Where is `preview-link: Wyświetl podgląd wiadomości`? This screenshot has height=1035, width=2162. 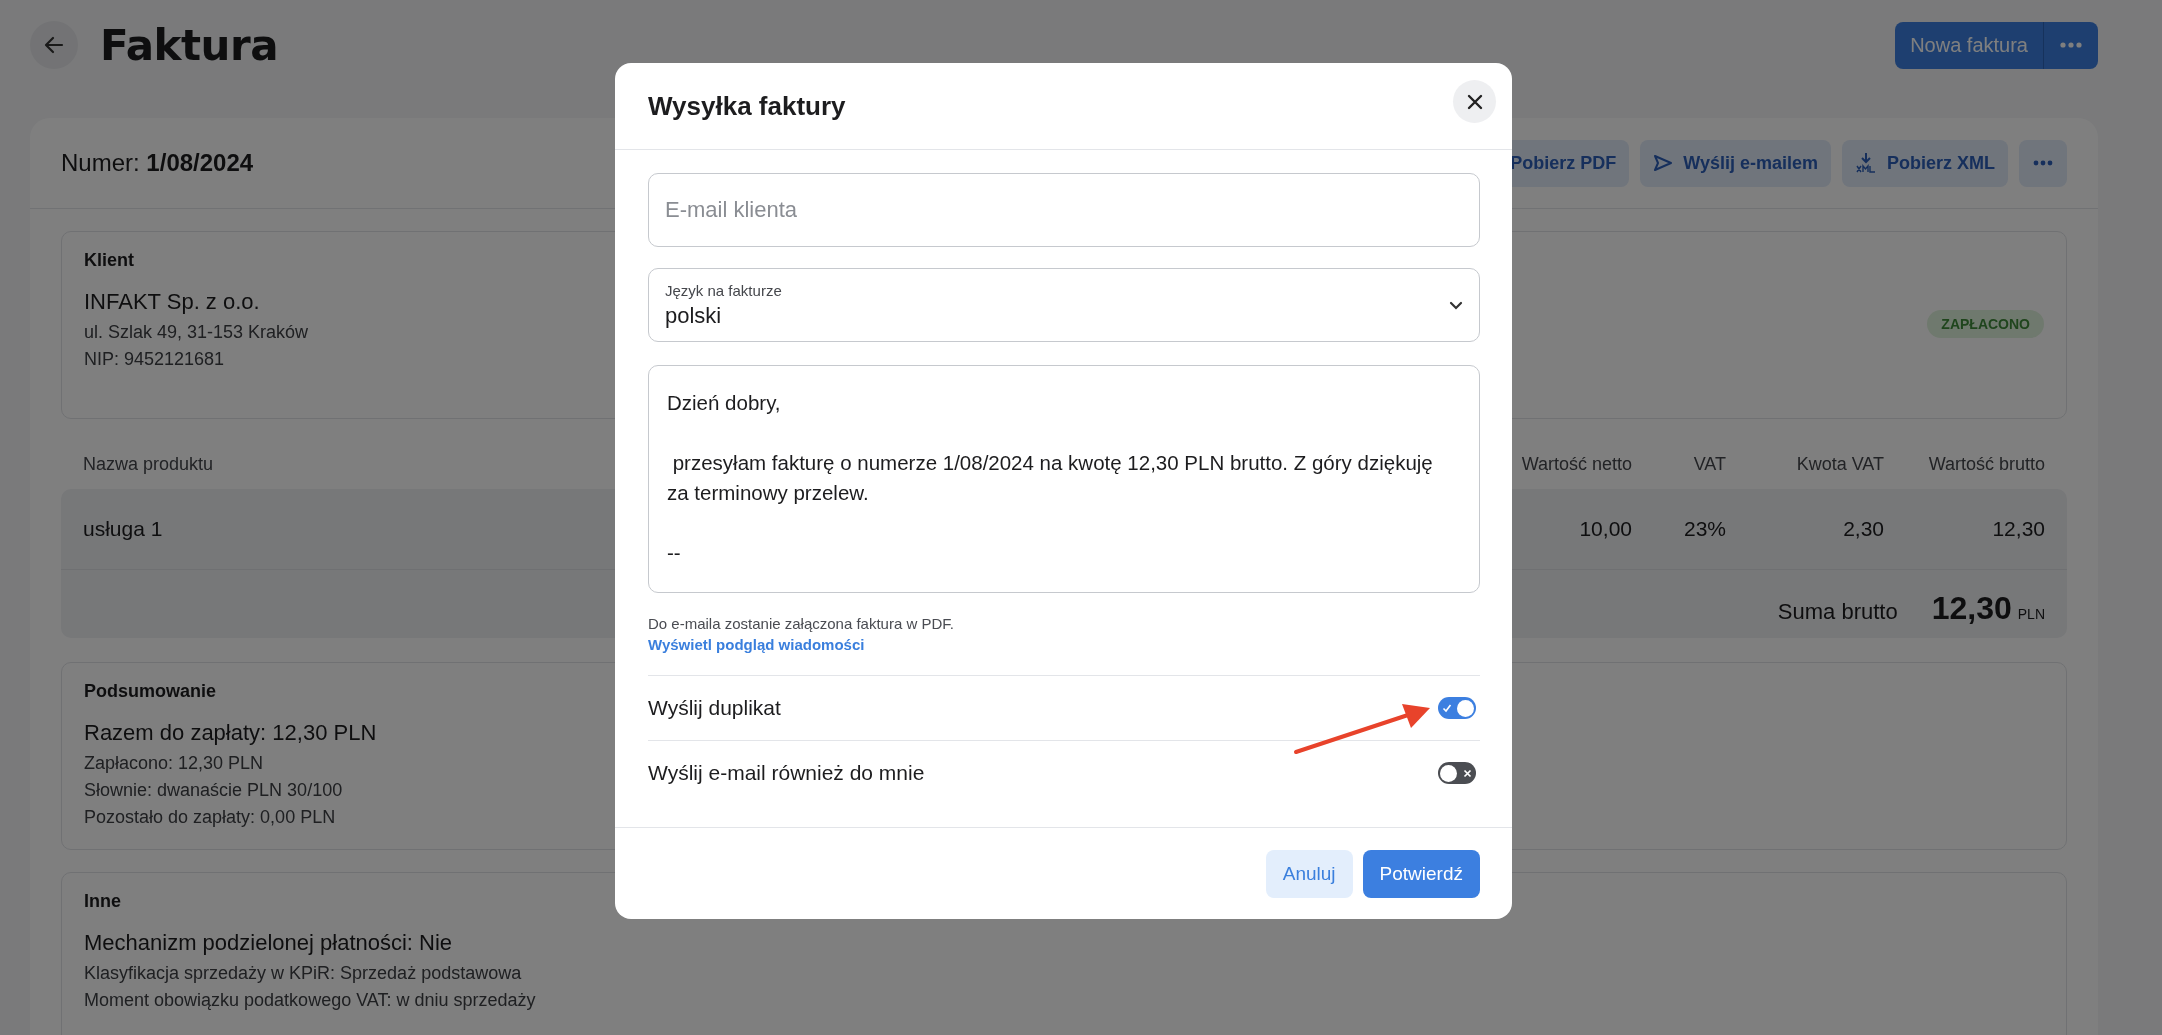 preview-link: Wyświetl podgląd wiadomości is located at coordinates (756, 644).